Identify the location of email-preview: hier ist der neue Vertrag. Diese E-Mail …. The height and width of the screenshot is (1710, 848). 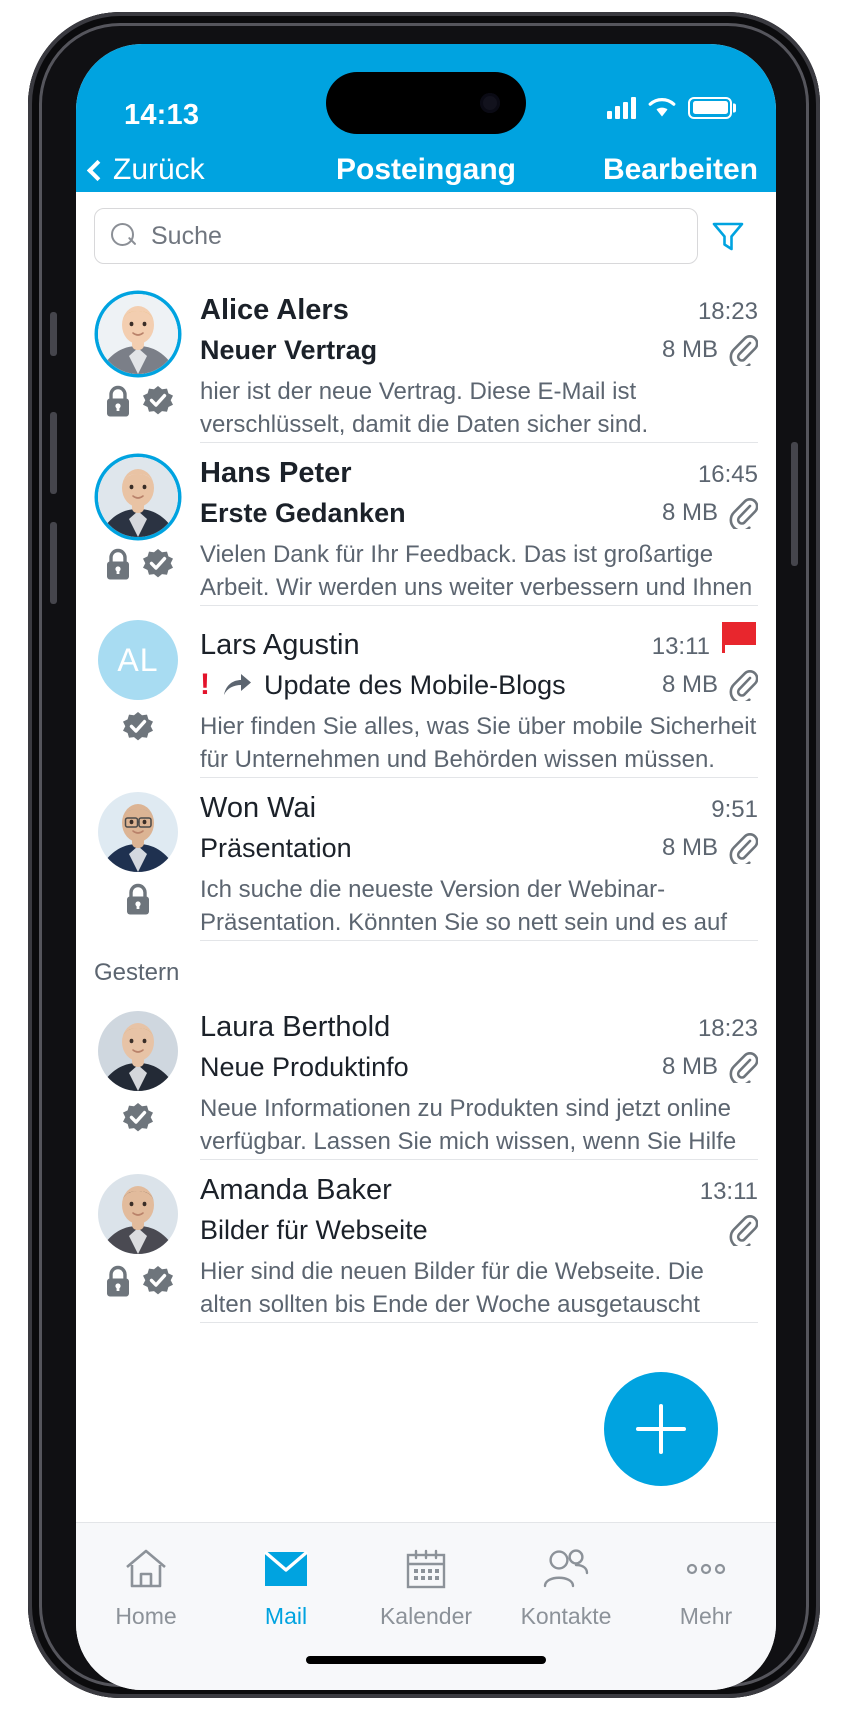
(479, 409).